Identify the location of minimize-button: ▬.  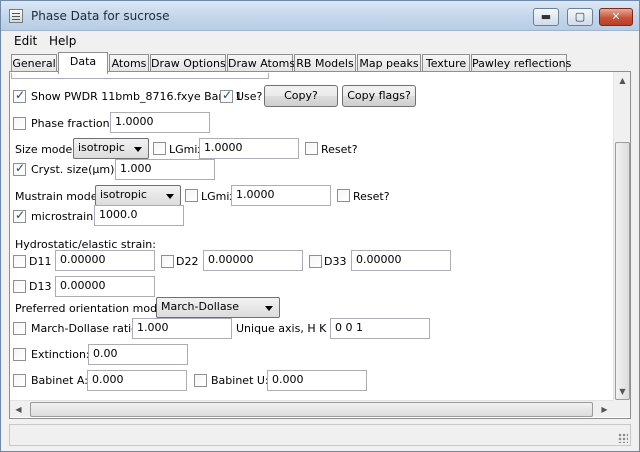
(546, 17).